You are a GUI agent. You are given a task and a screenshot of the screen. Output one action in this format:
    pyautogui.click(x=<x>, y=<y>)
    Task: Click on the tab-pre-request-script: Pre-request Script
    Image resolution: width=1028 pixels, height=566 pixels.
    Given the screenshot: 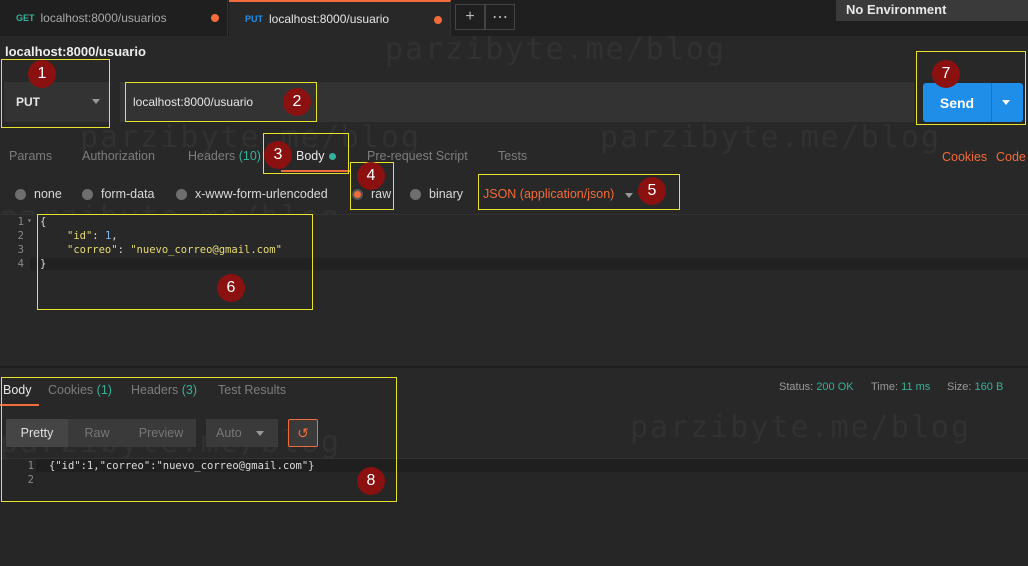 What is the action you would take?
    pyautogui.click(x=417, y=156)
    